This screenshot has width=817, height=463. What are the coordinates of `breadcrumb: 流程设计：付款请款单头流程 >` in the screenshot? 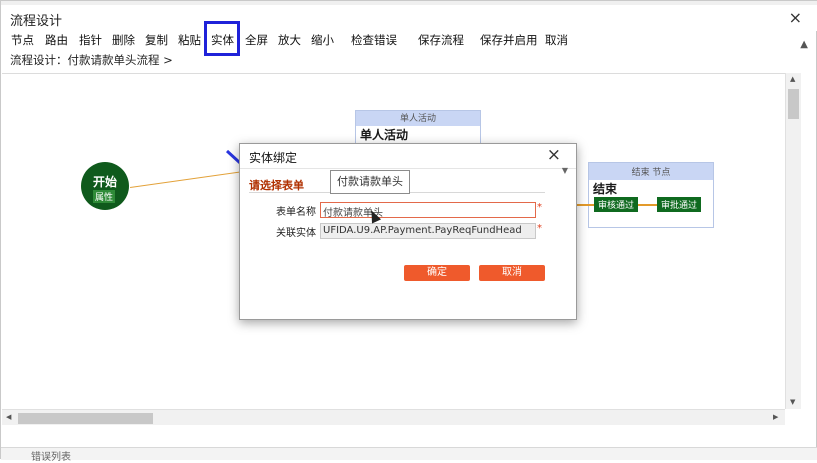 It's located at (91, 60).